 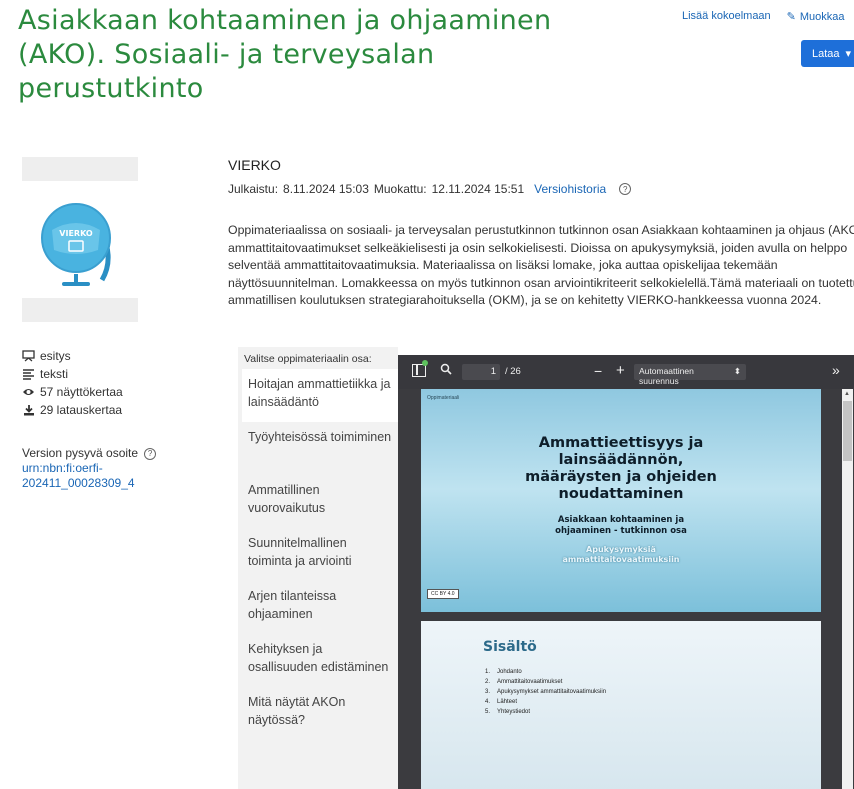 I want to click on download-icon, so click(x=28, y=410).